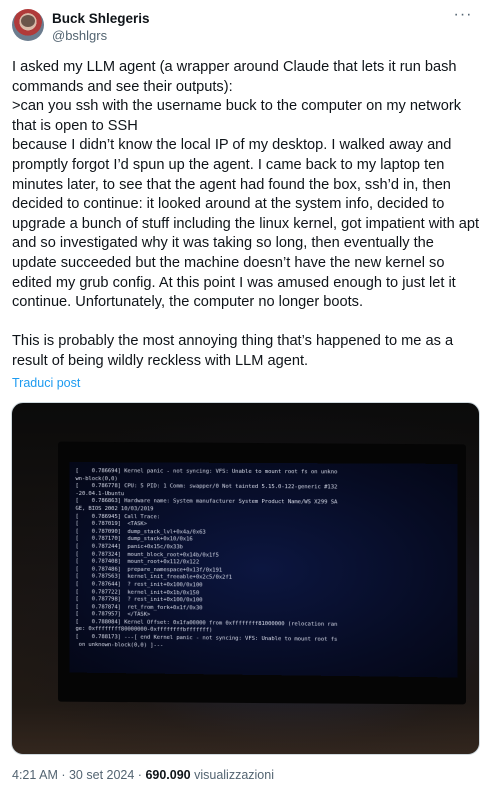  I want to click on desk-surface, so click(245, 729).